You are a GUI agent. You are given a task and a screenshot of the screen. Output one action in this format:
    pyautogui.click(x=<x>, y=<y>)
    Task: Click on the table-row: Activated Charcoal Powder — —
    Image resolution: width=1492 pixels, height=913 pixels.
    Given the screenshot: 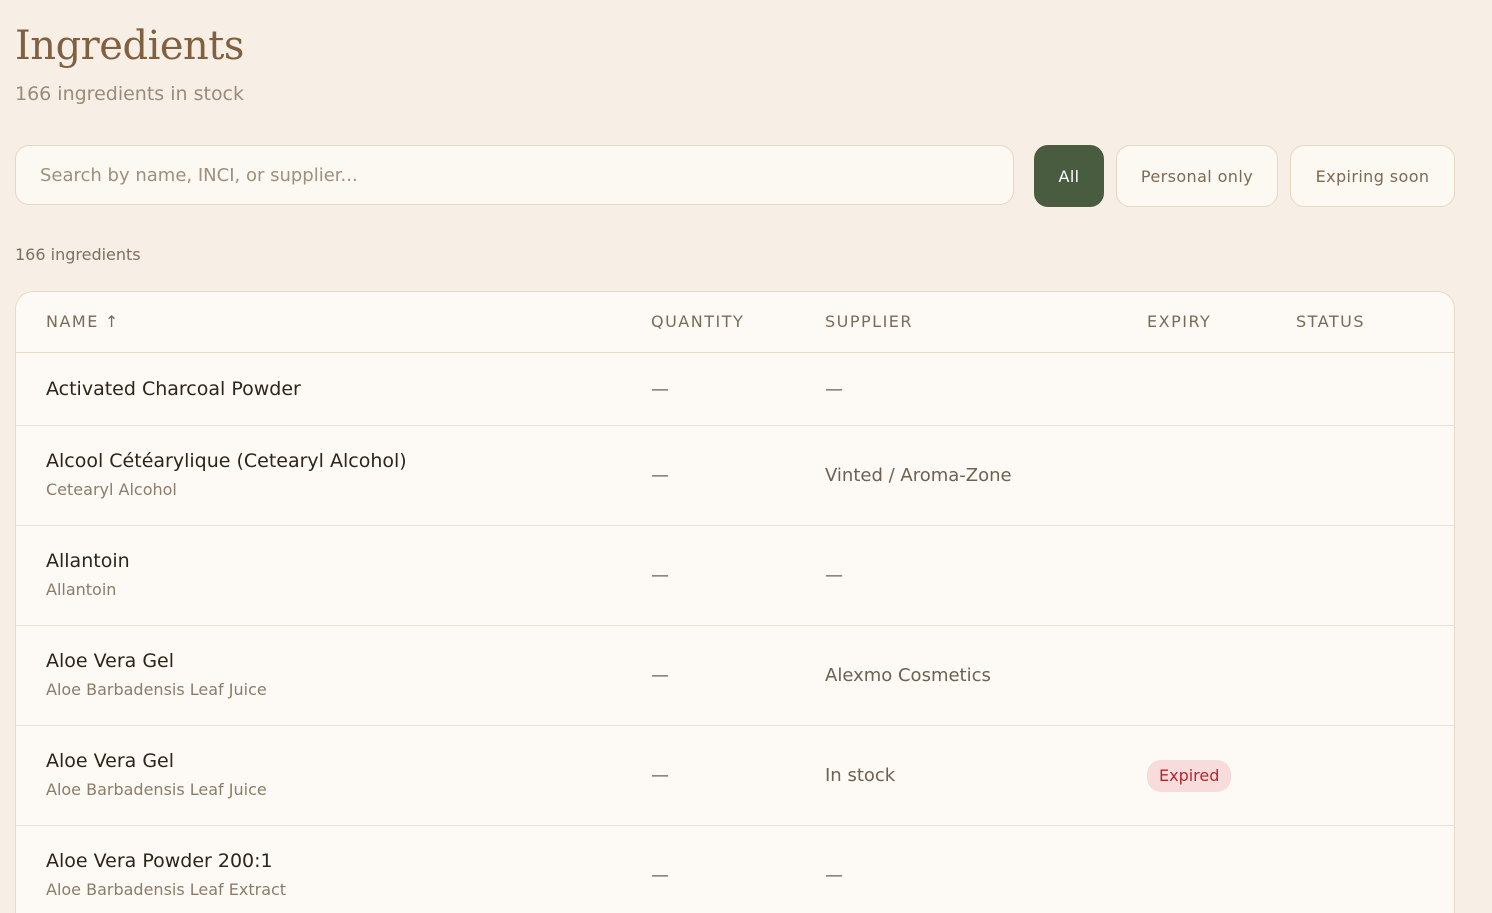 What is the action you would take?
    pyautogui.click(x=735, y=389)
    